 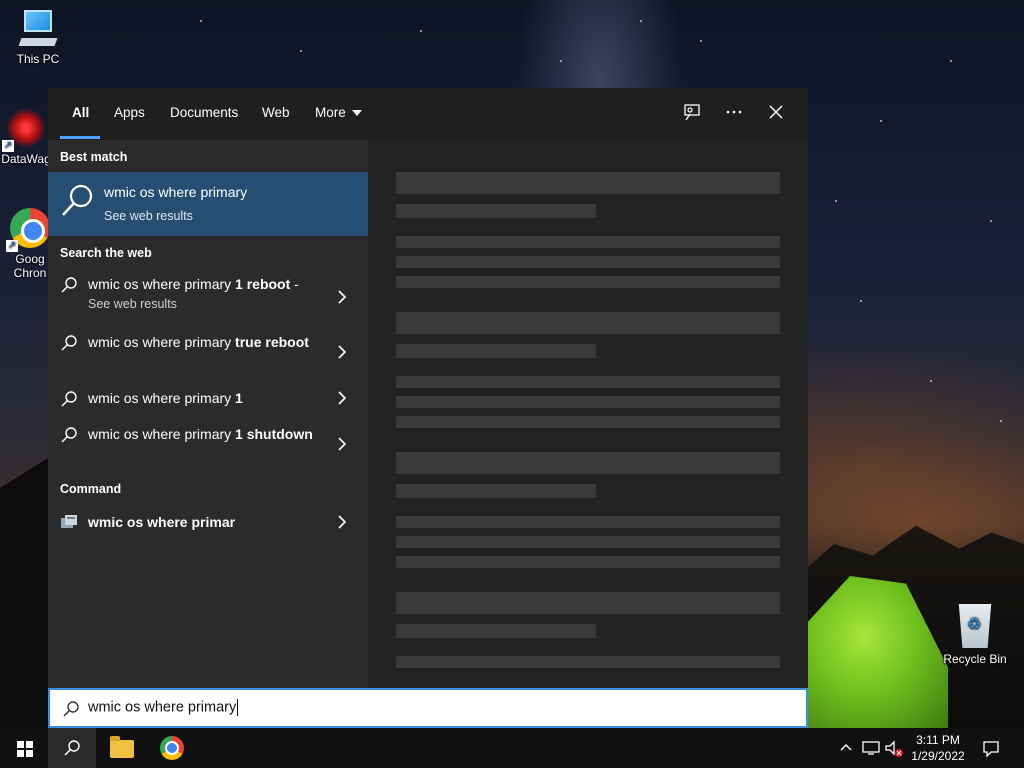 What do you see at coordinates (239, 398) in the screenshot?
I see `suggestion-bold: 1` at bounding box center [239, 398].